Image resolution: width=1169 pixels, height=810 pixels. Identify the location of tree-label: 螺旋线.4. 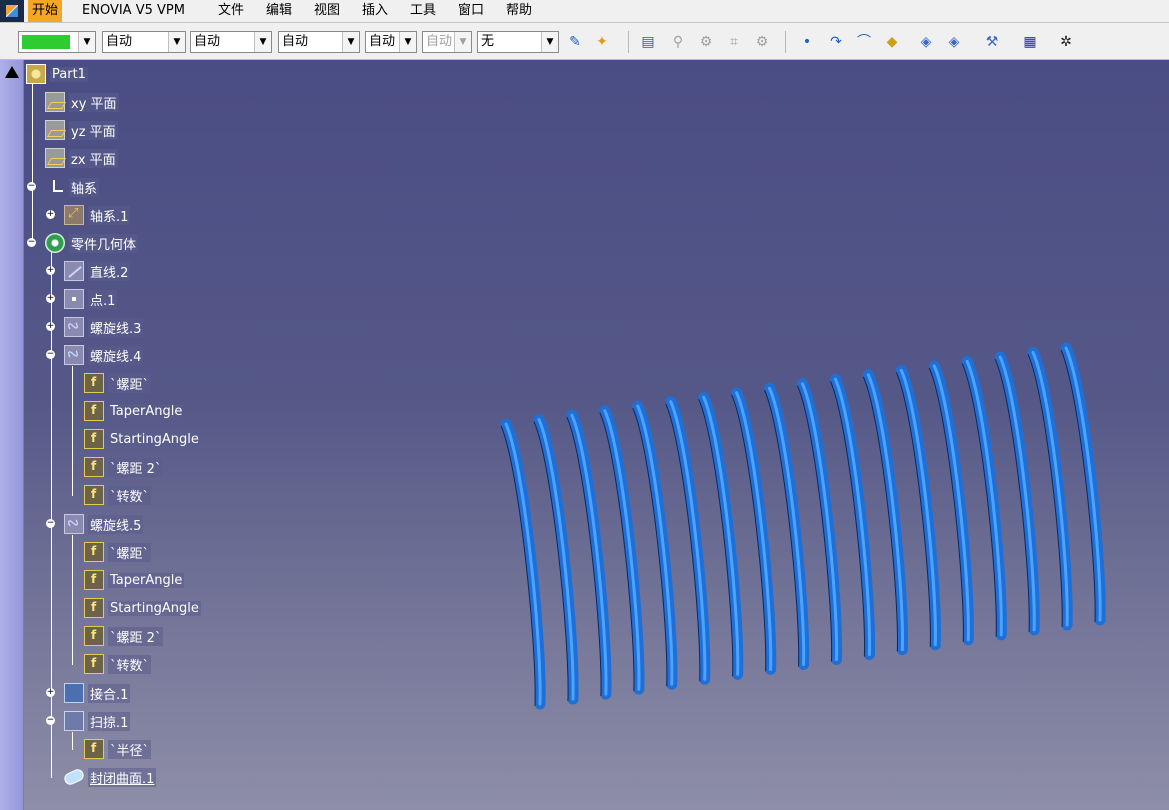
(116, 355).